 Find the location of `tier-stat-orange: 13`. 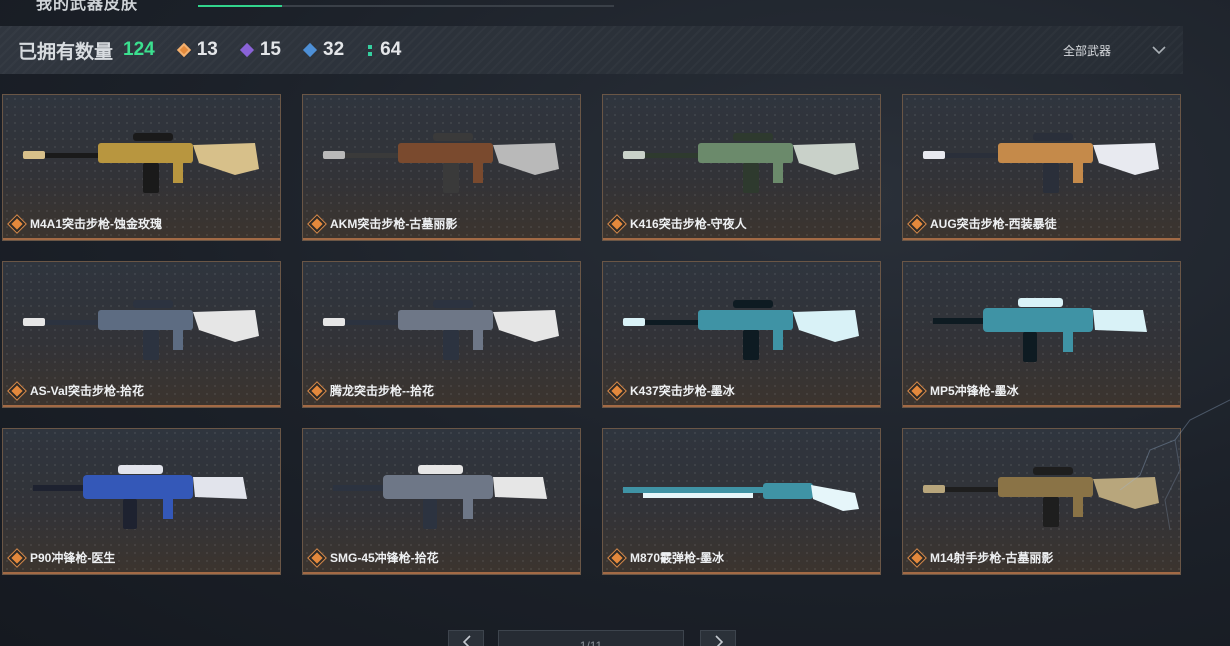

tier-stat-orange: 13 is located at coordinates (197, 50).